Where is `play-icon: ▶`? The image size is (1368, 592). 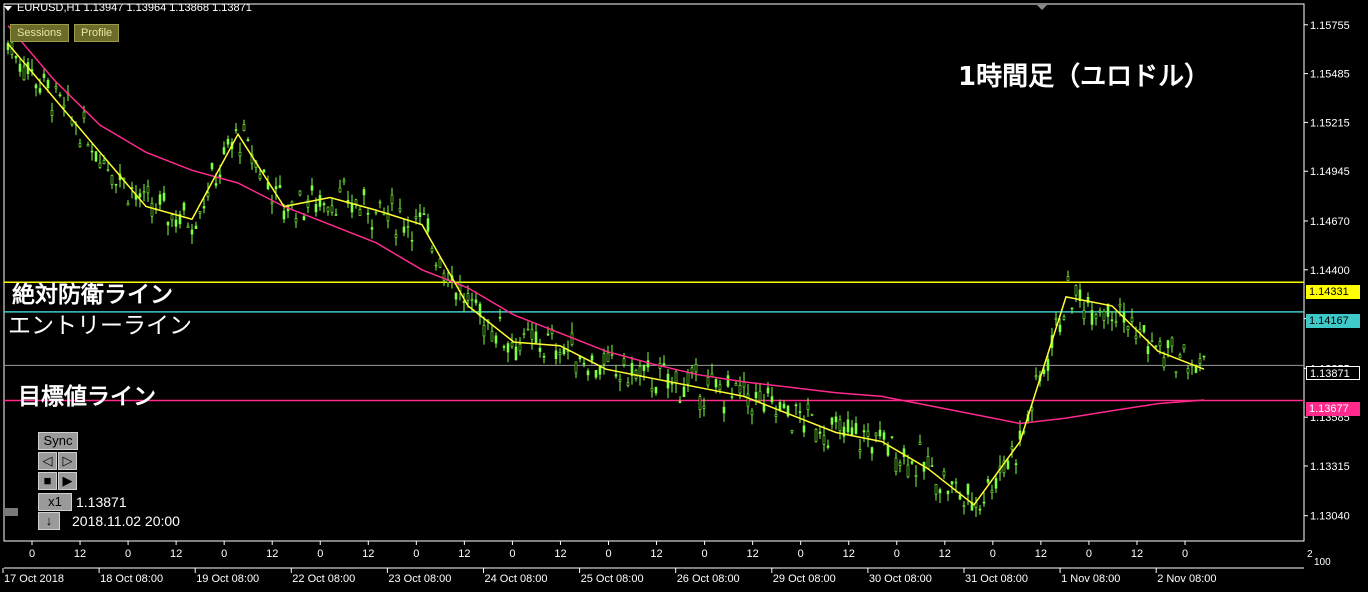 play-icon: ▶ is located at coordinates (67, 481).